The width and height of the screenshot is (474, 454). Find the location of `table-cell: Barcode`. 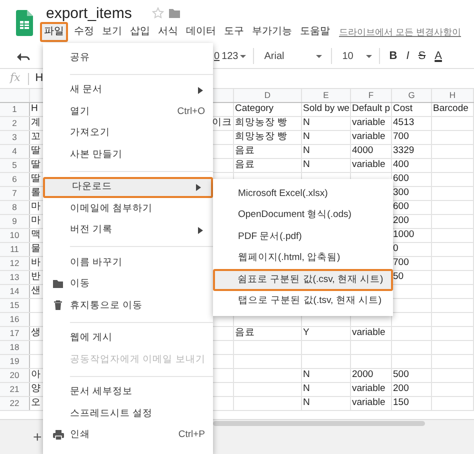

table-cell: Barcode is located at coordinates (453, 109).